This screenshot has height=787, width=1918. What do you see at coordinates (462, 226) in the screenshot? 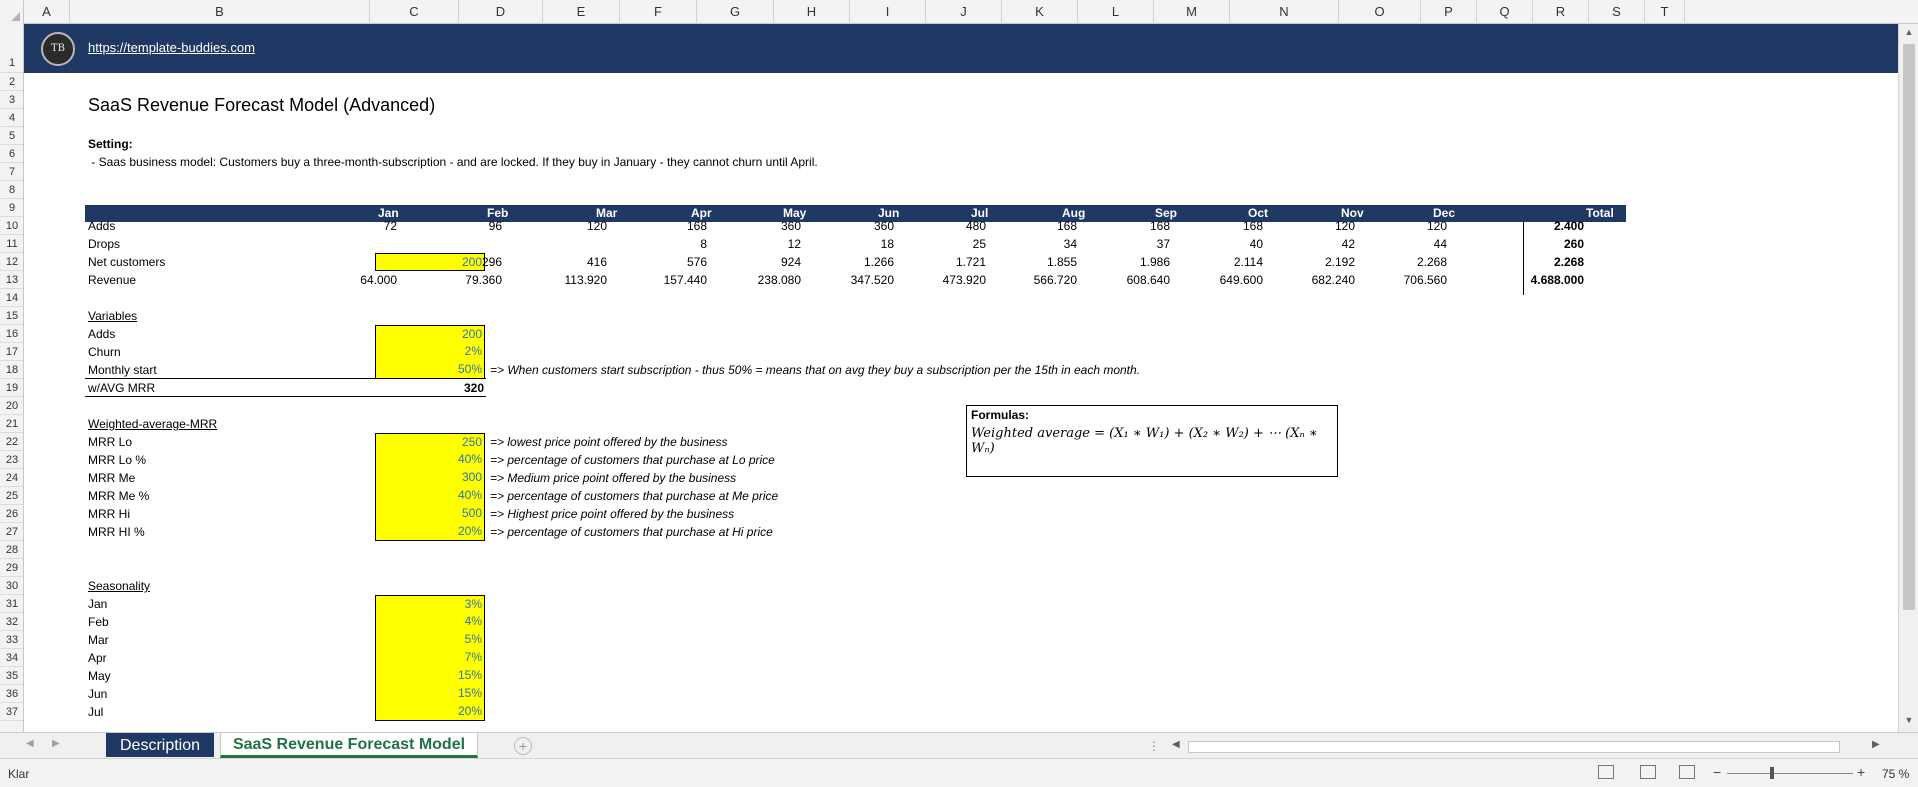
I see `value-cell: 96` at bounding box center [462, 226].